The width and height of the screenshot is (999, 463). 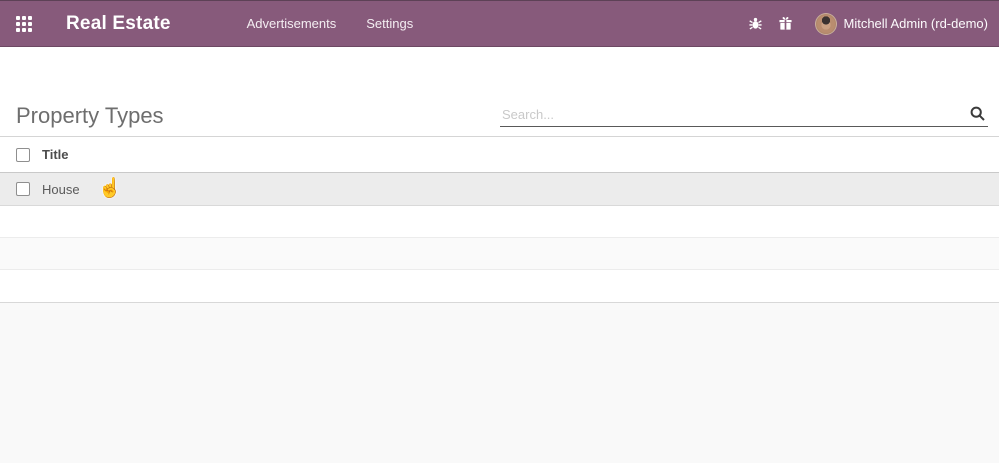 What do you see at coordinates (110, 188) in the screenshot?
I see `hand-pointer-cursor: ☝` at bounding box center [110, 188].